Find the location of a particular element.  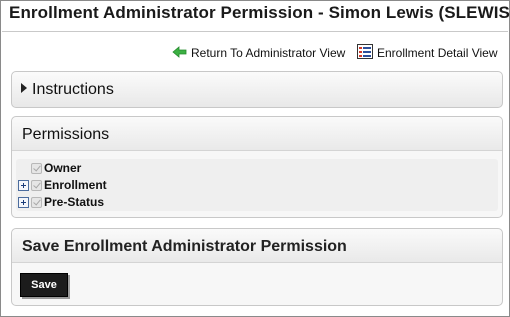

return-to-administrator-view-link: Return To Administrator View is located at coordinates (258, 53).